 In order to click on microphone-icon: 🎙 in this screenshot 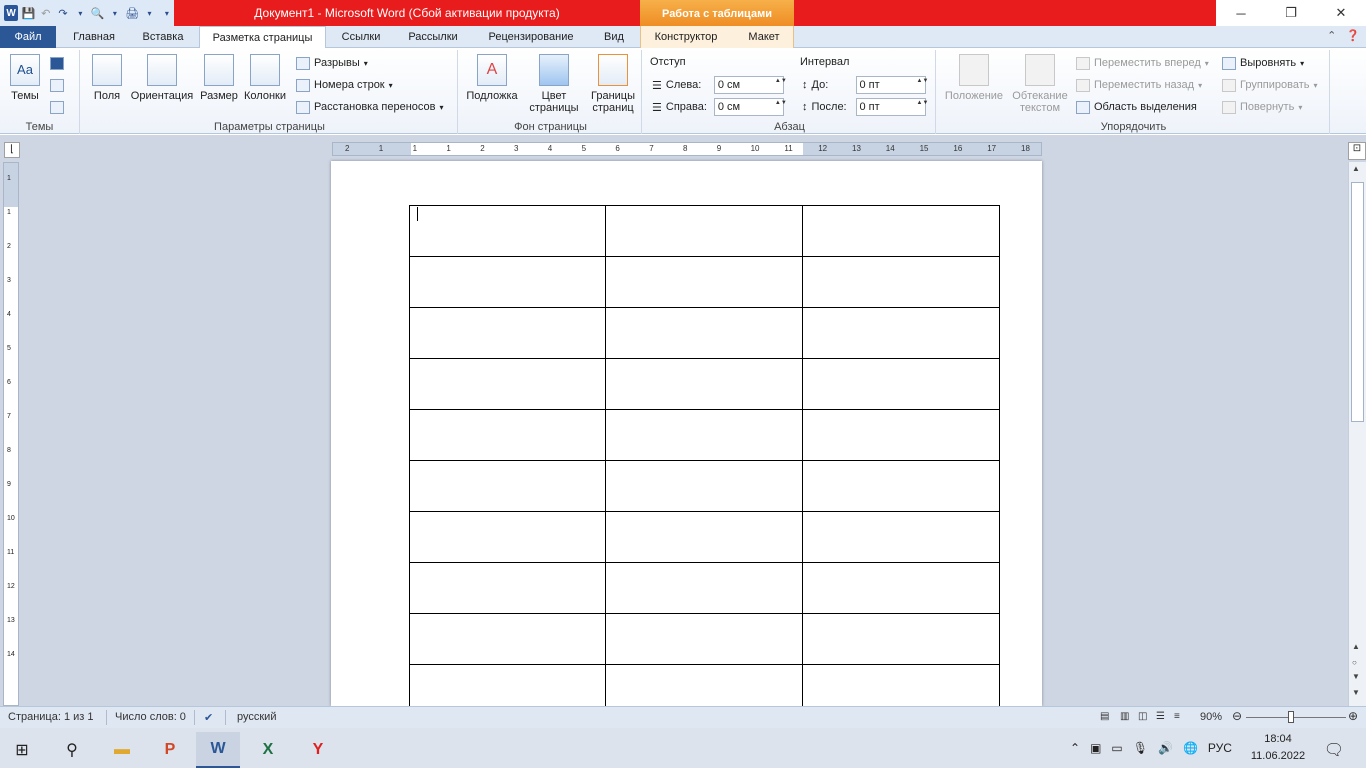, I will do `click(1140, 748)`.